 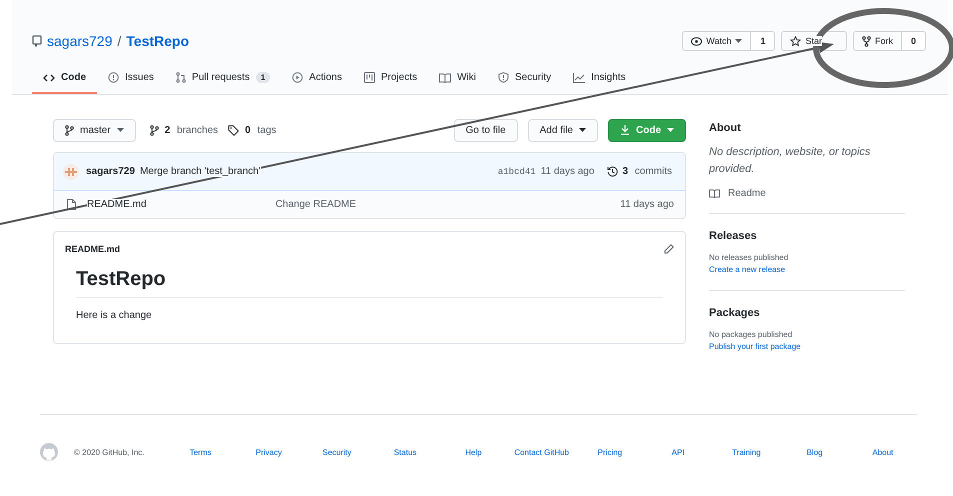 I want to click on eye-icon, so click(x=696, y=41).